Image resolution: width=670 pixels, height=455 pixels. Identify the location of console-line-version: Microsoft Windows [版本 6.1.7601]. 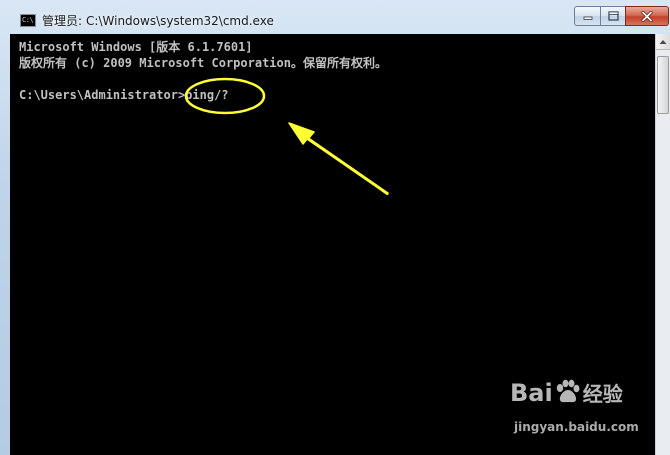
(136, 47).